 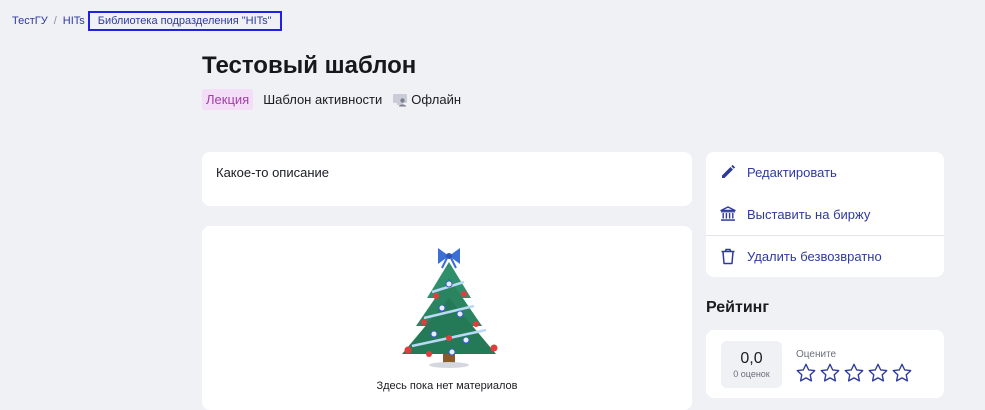 I want to click on materials-empty-text: Здесь пока нет материалов, so click(x=447, y=386).